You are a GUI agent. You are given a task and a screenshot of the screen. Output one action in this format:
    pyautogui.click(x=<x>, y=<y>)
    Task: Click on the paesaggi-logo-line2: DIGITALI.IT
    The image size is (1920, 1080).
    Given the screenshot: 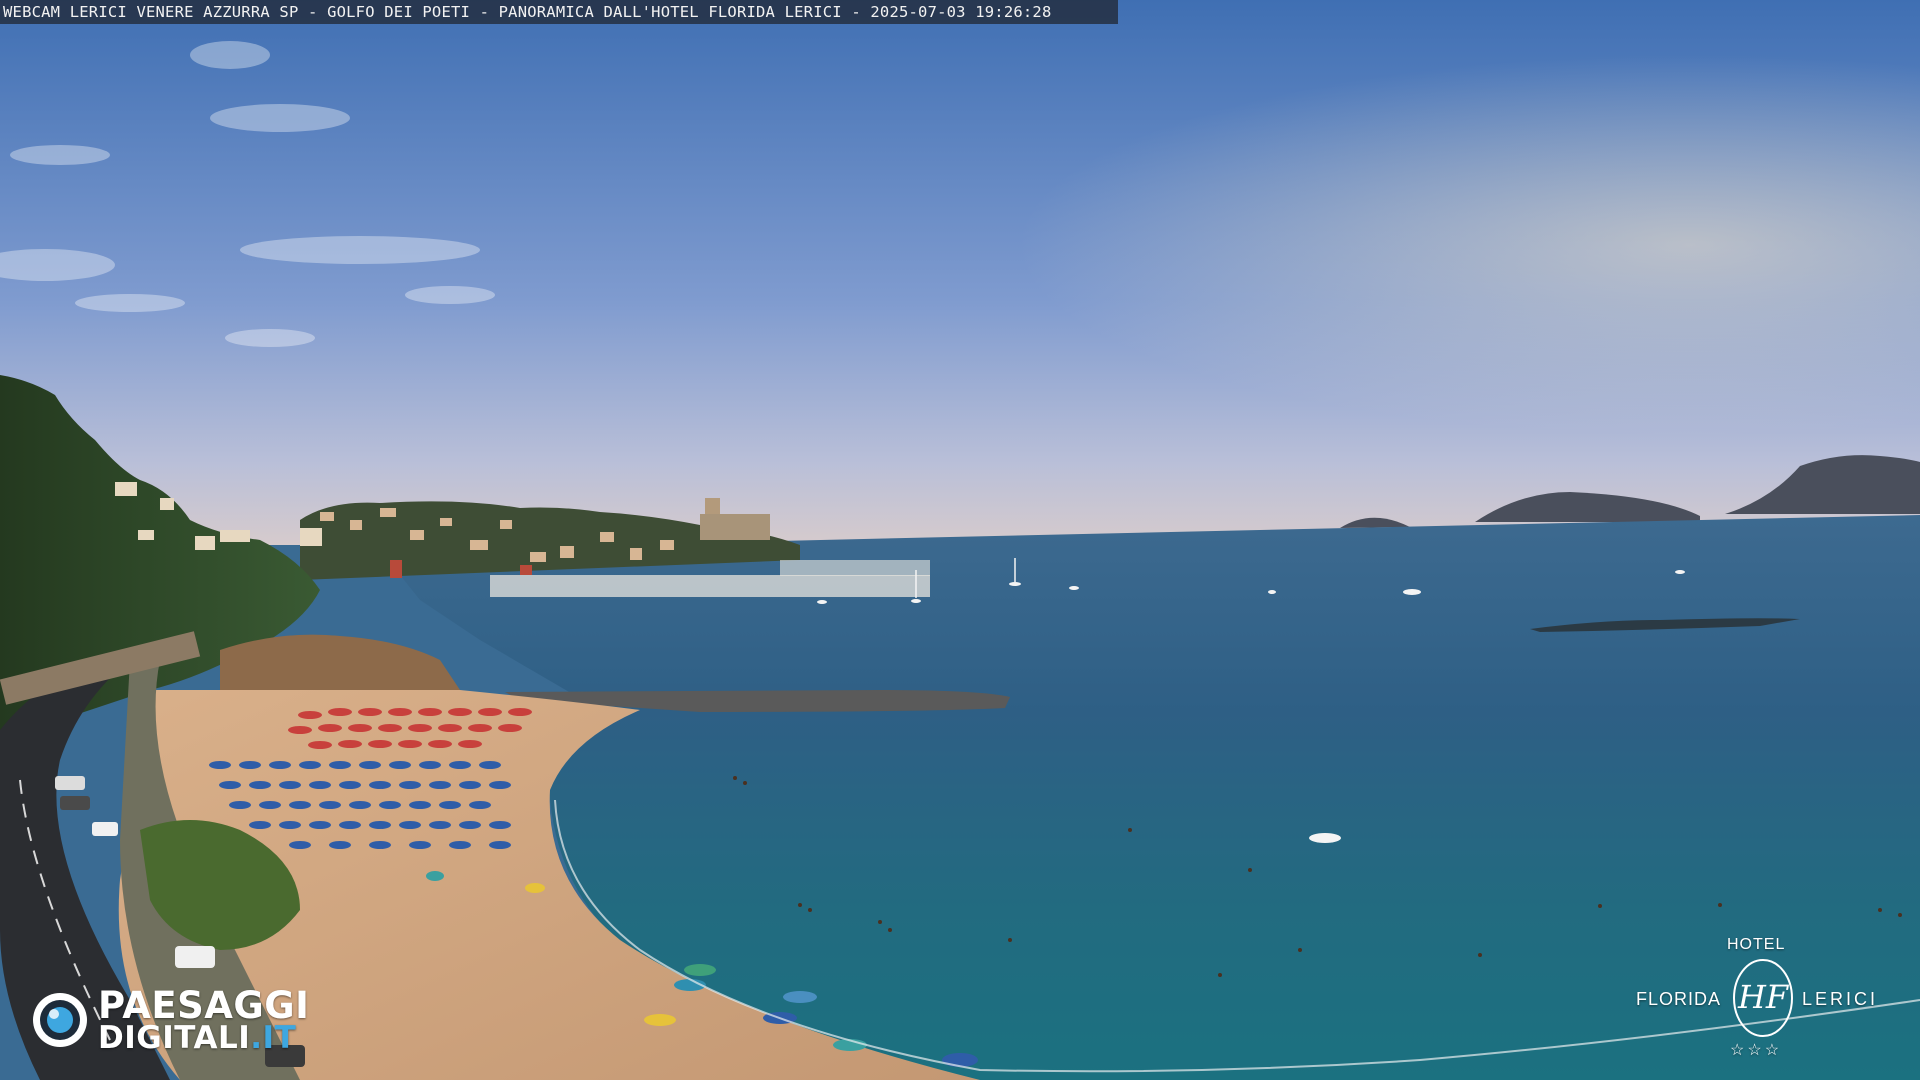 What is the action you would take?
    pyautogui.click(x=197, y=1038)
    